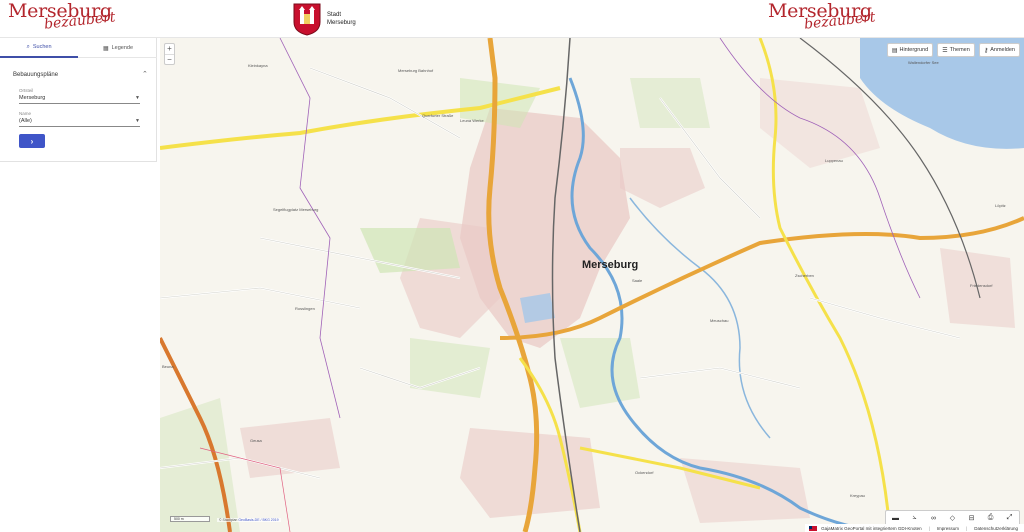 Image resolution: width=1024 pixels, height=532 pixels. What do you see at coordinates (169, 49) in the screenshot?
I see `zoom-in-button: +` at bounding box center [169, 49].